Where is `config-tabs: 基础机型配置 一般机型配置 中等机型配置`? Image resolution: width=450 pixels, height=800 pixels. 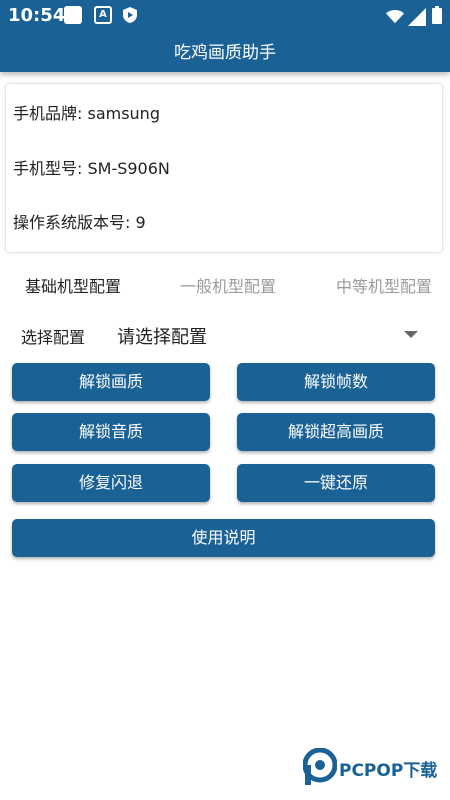
config-tabs: 基础机型配置 一般机型配置 中等机型配置 is located at coordinates (225, 285).